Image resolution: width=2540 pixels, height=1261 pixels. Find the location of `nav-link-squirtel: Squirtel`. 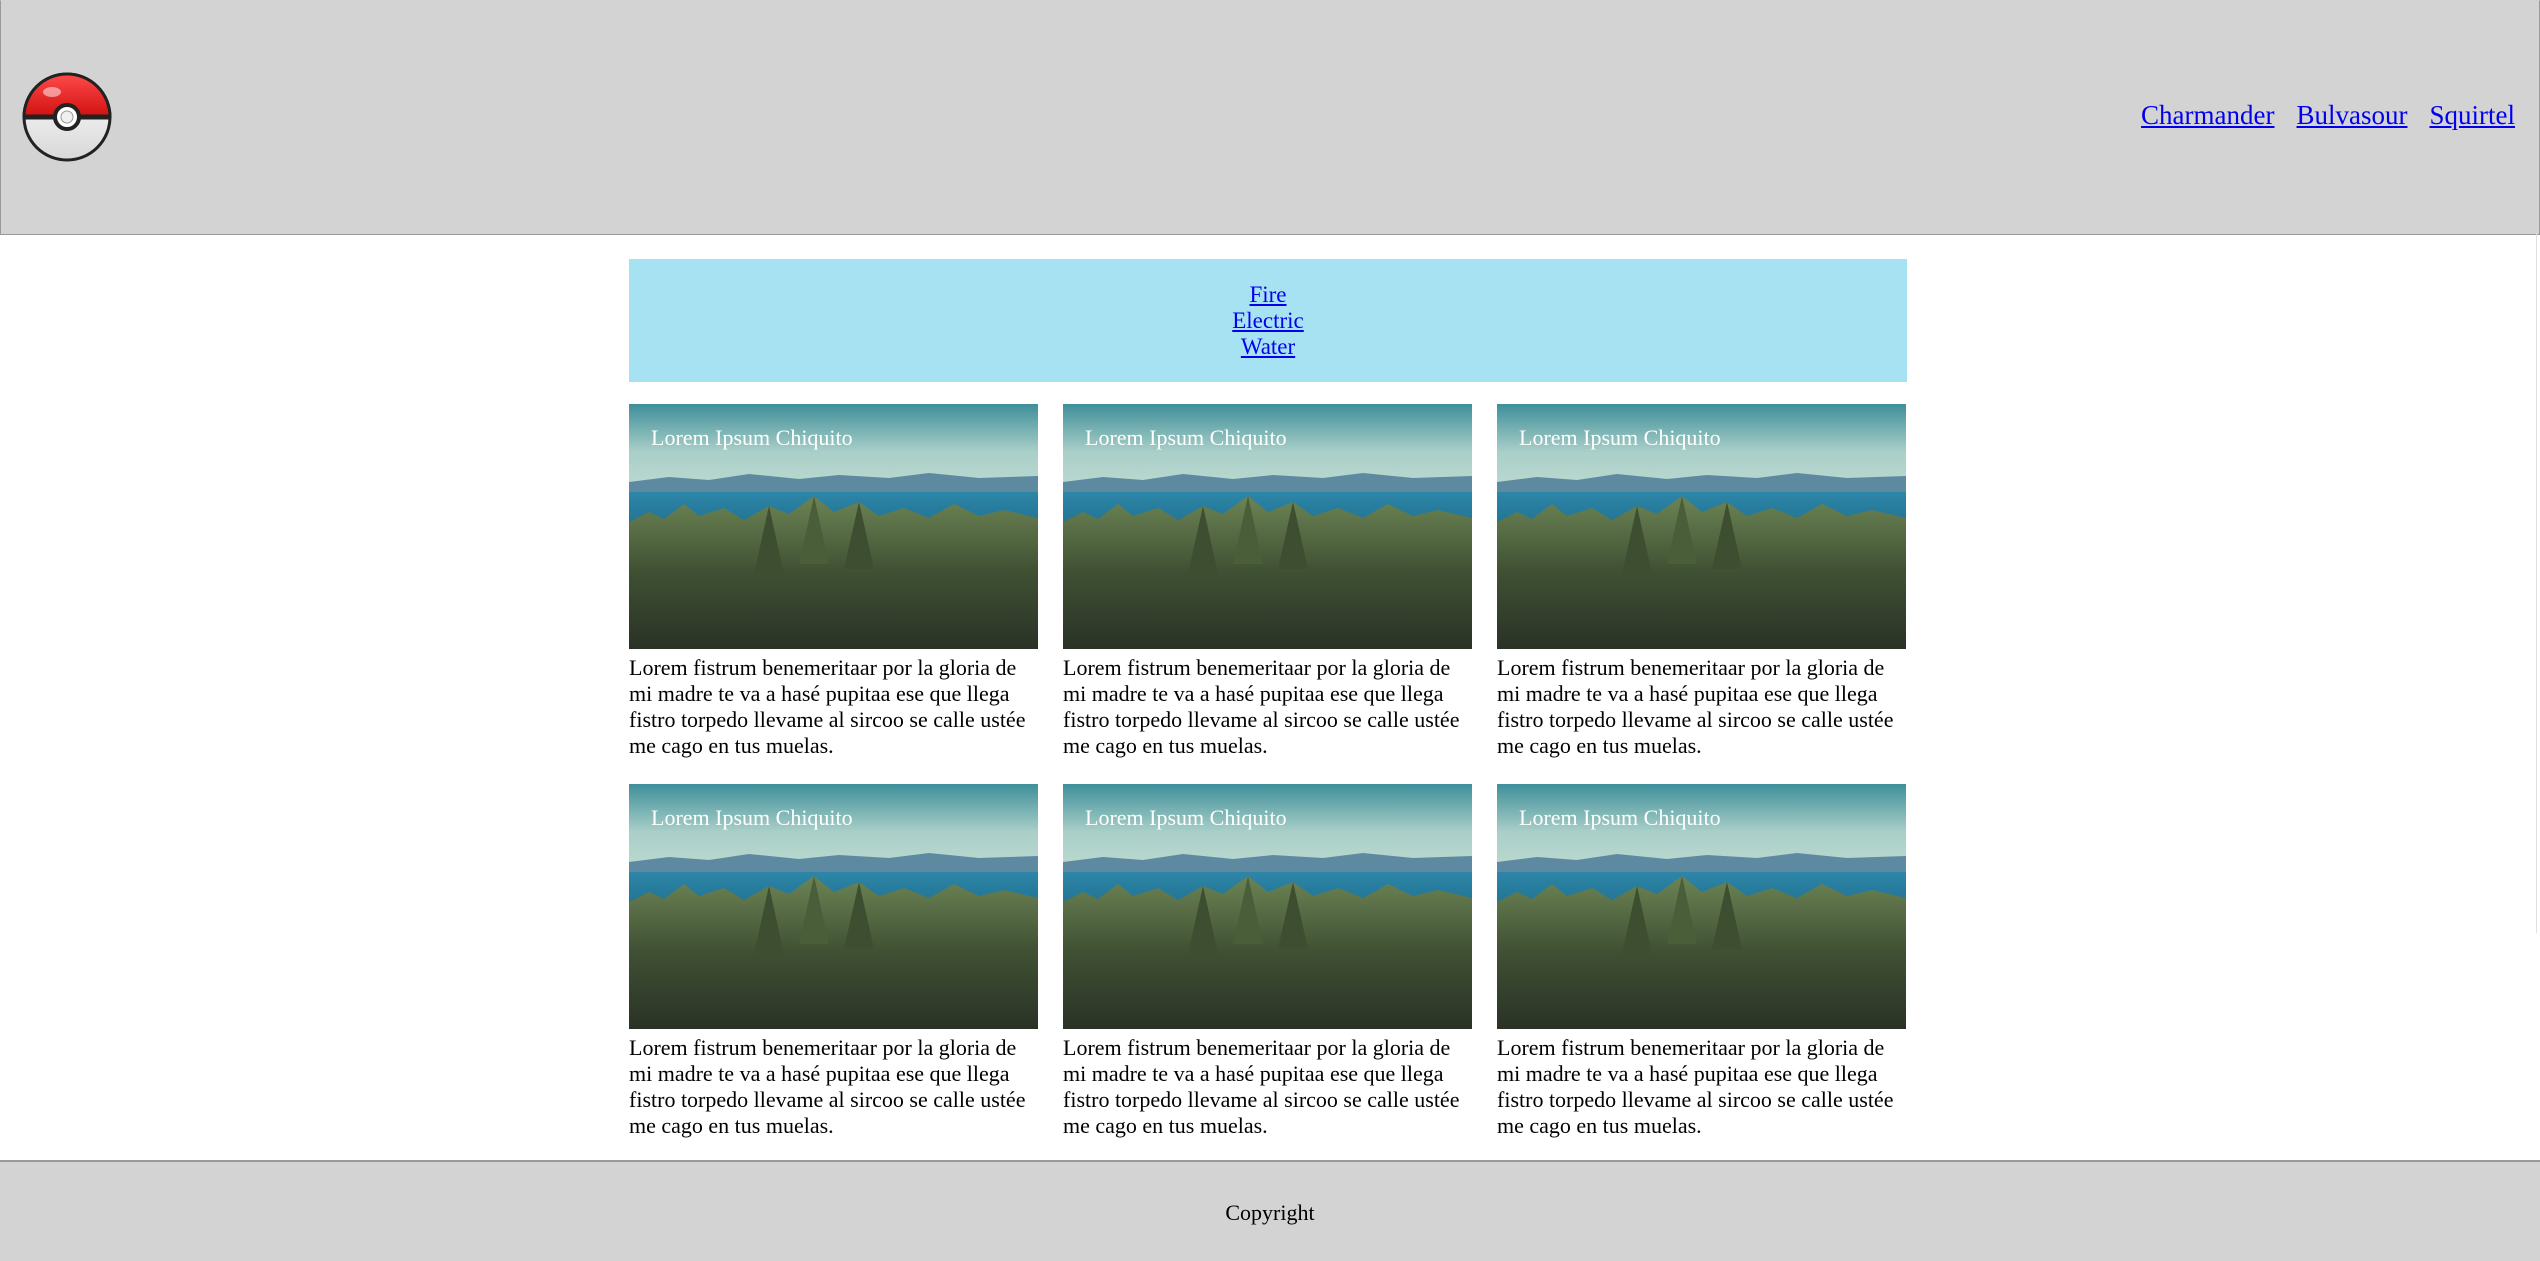

nav-link-squirtel: Squirtel is located at coordinates (2473, 115).